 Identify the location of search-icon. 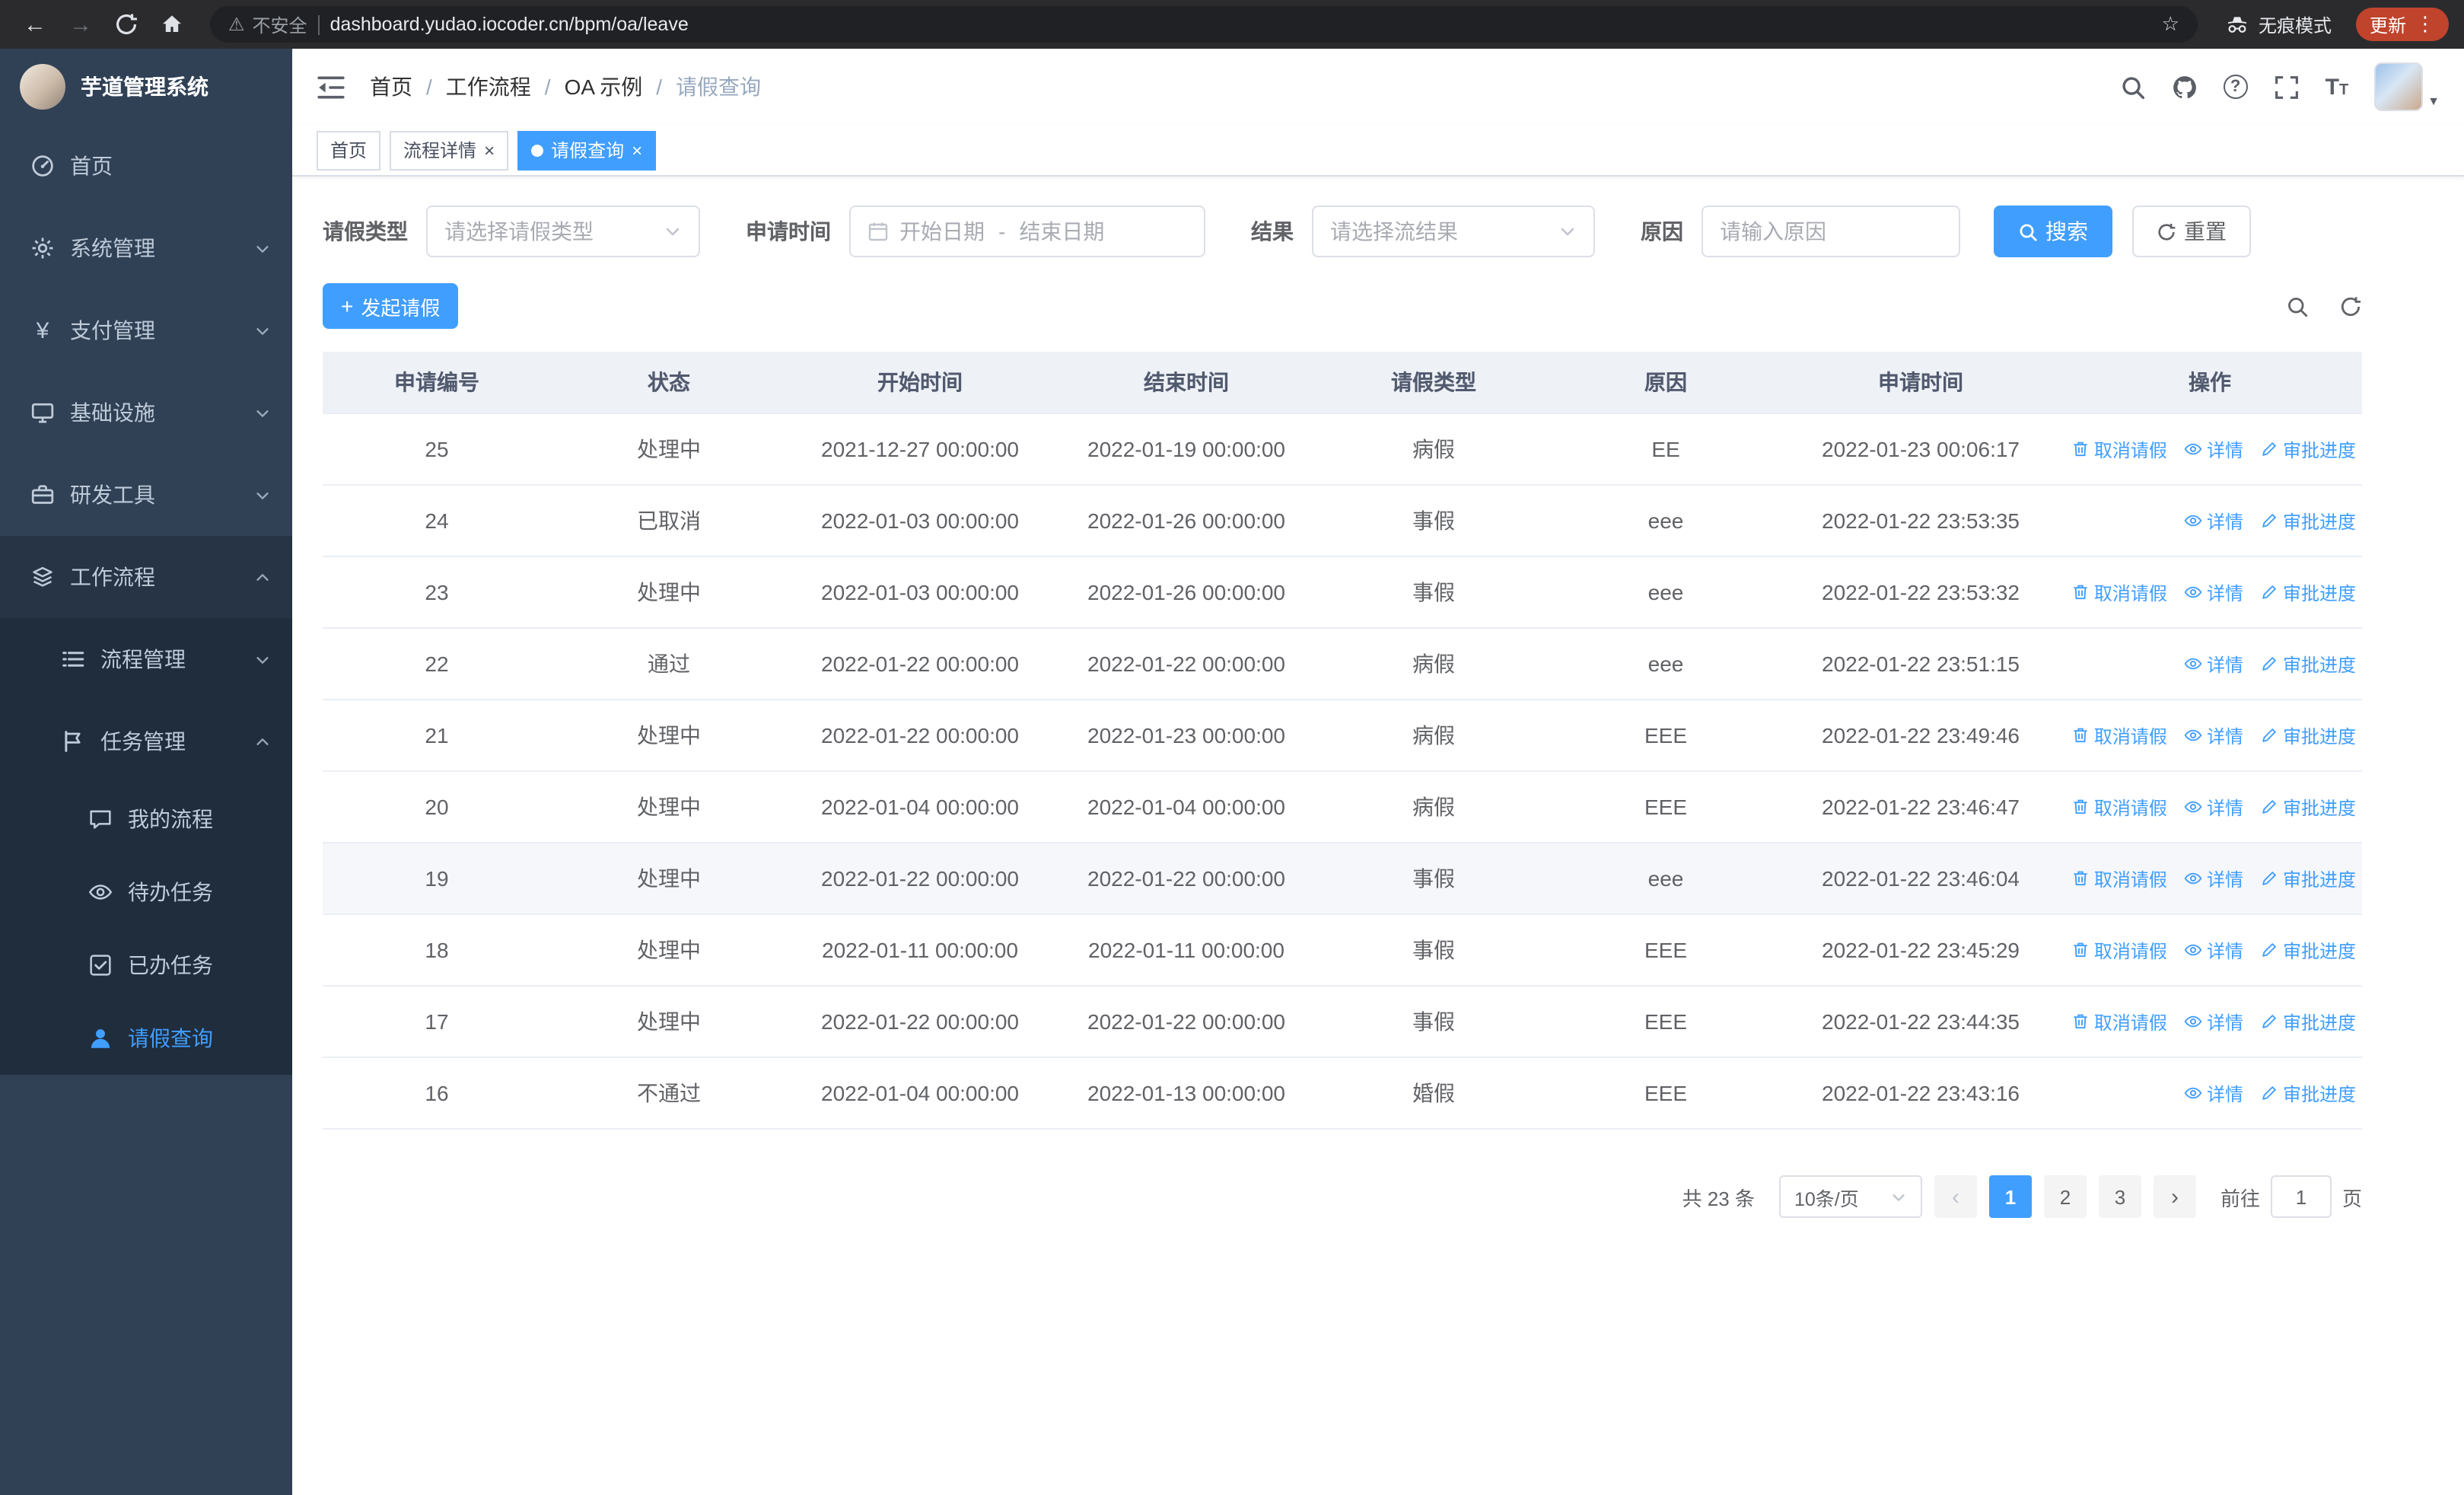
(2133, 87).